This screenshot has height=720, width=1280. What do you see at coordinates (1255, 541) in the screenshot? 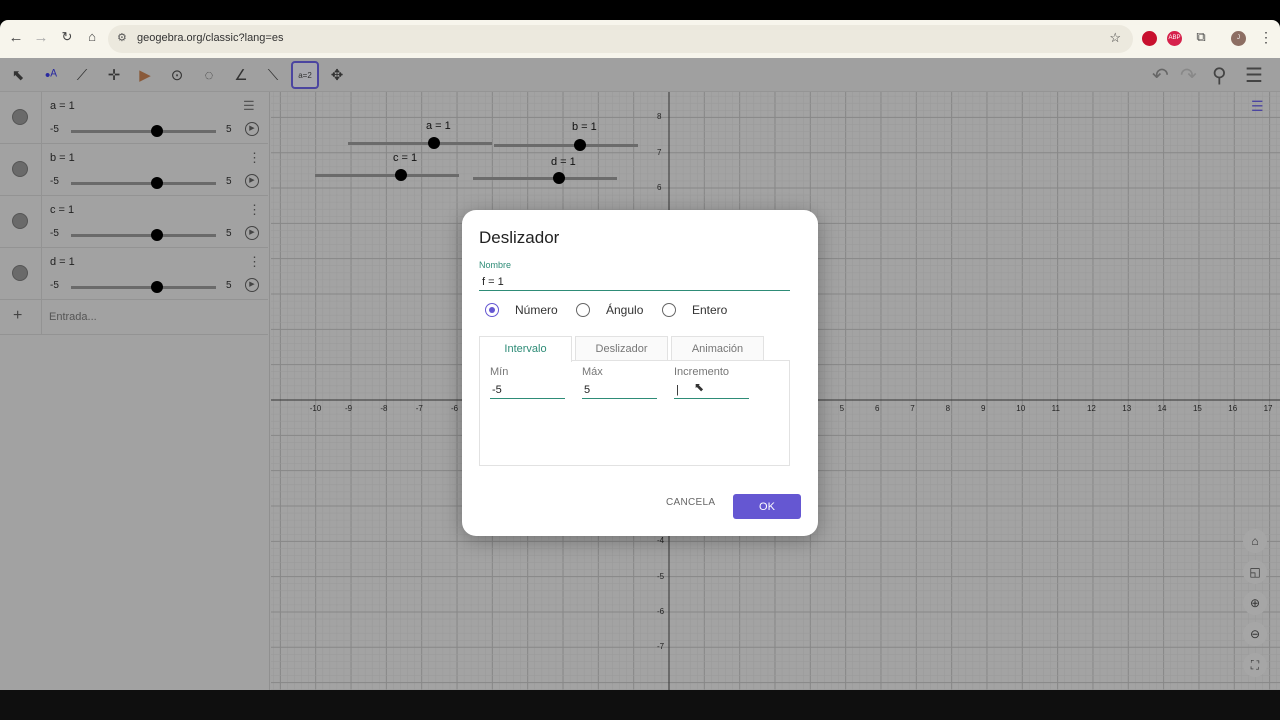
I see `home-view-icon: ⌂` at bounding box center [1255, 541].